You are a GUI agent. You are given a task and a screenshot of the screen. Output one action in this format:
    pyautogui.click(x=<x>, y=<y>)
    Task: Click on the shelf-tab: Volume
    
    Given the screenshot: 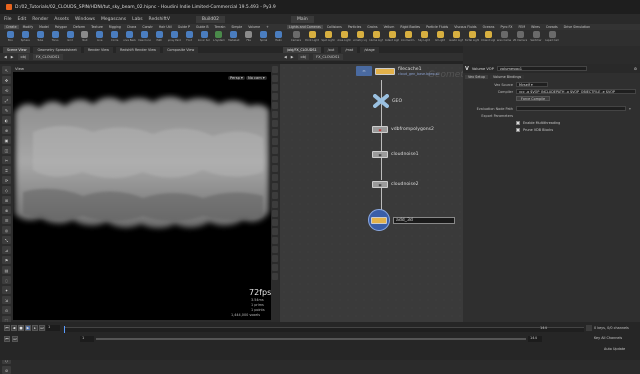 What is the action you would take?
    pyautogui.click(x=254, y=27)
    